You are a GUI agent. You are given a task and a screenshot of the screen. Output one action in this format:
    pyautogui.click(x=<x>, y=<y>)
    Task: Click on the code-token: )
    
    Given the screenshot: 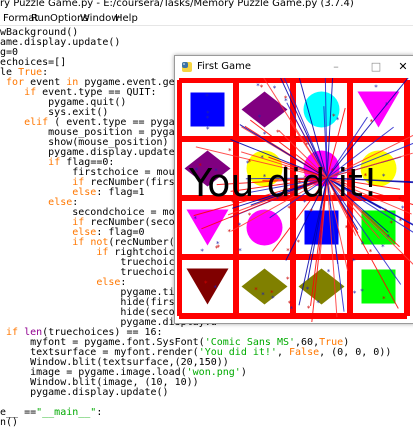 What is the action you would take?
    pyautogui.click(x=243, y=372)
    